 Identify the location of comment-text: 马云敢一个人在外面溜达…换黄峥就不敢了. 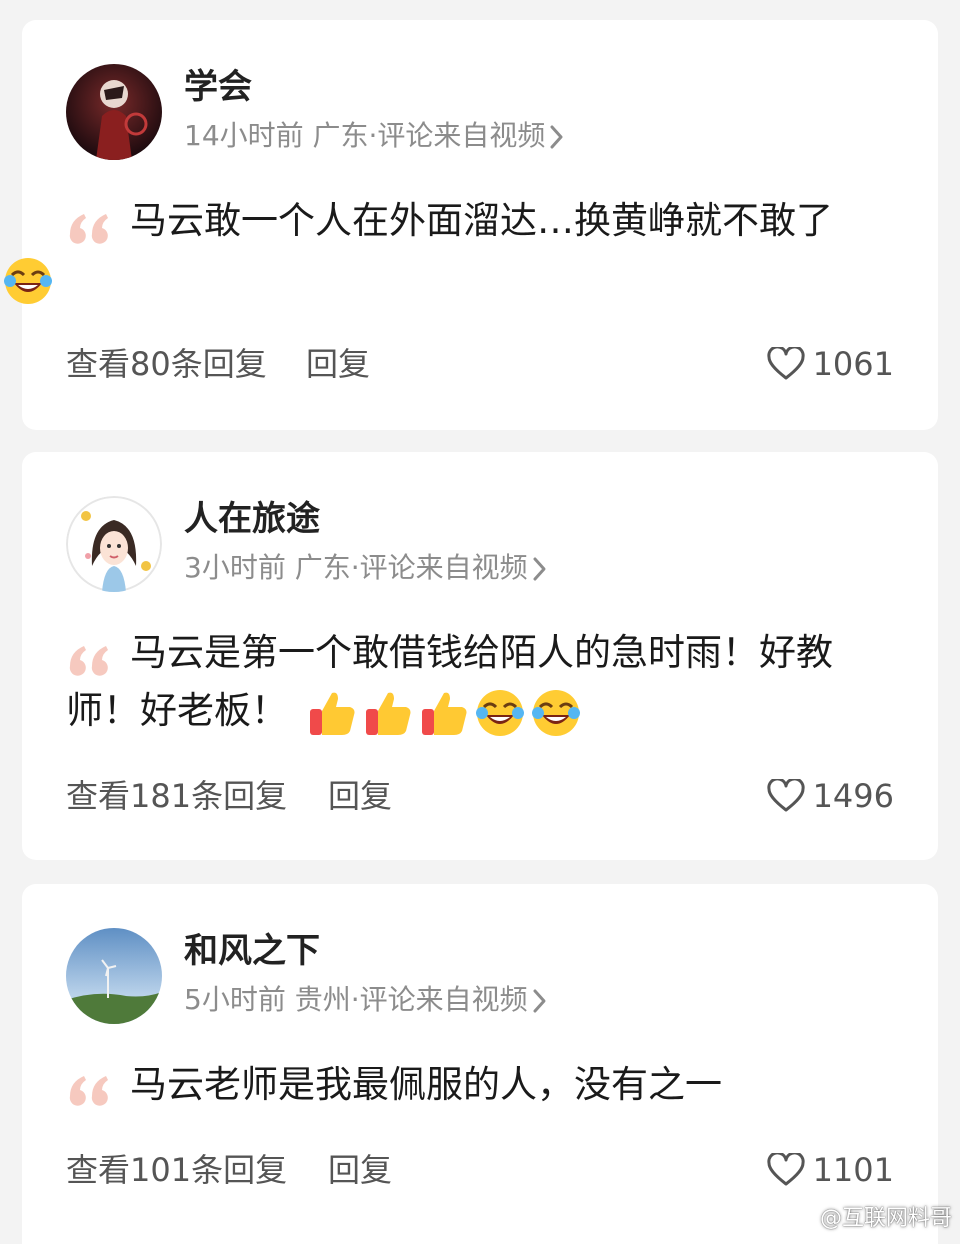
(450, 250).